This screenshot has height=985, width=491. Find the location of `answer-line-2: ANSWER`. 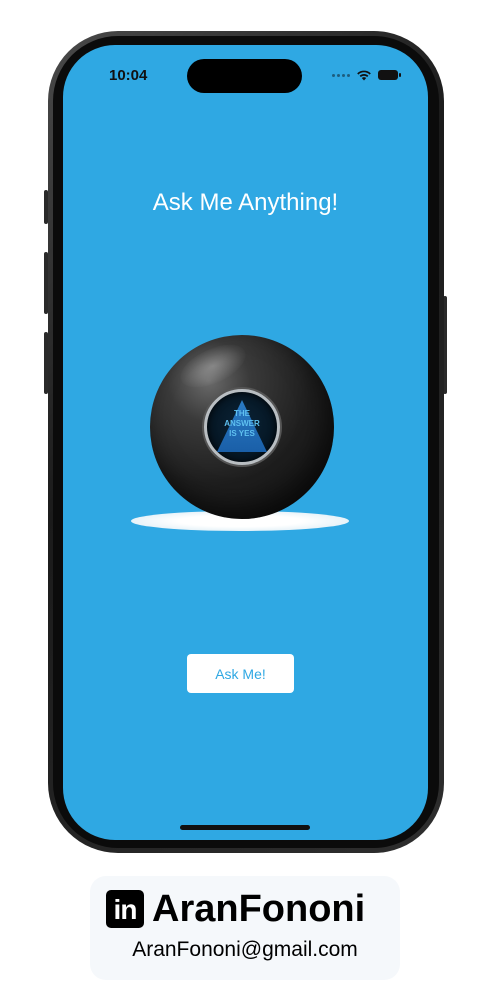

answer-line-2: ANSWER is located at coordinates (242, 423).